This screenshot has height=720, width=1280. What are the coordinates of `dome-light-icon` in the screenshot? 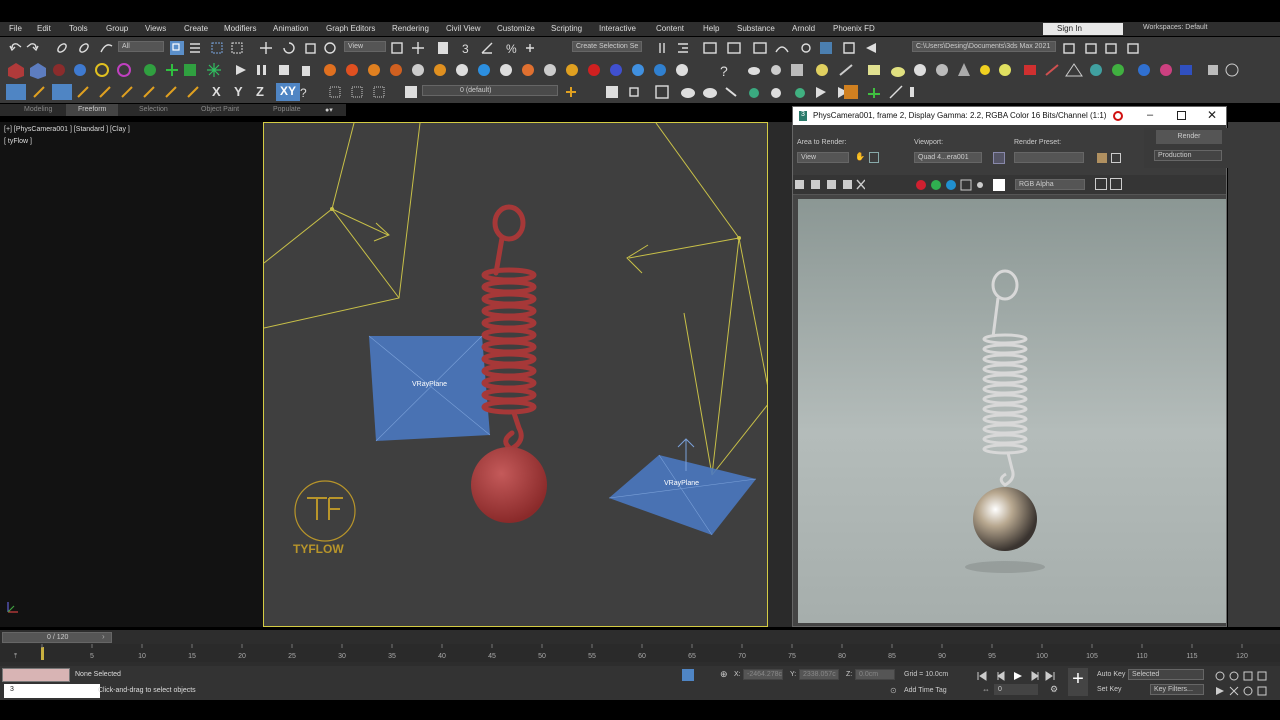 It's located at (898, 72).